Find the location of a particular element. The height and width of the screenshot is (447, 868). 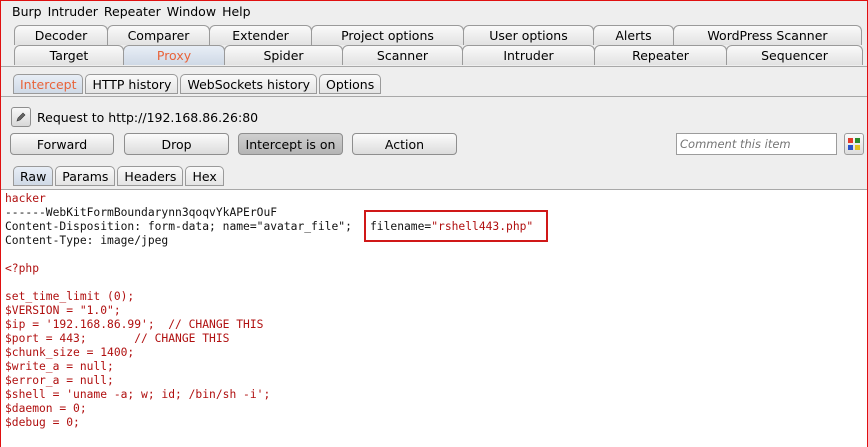

tab-options: Options is located at coordinates (350, 84).